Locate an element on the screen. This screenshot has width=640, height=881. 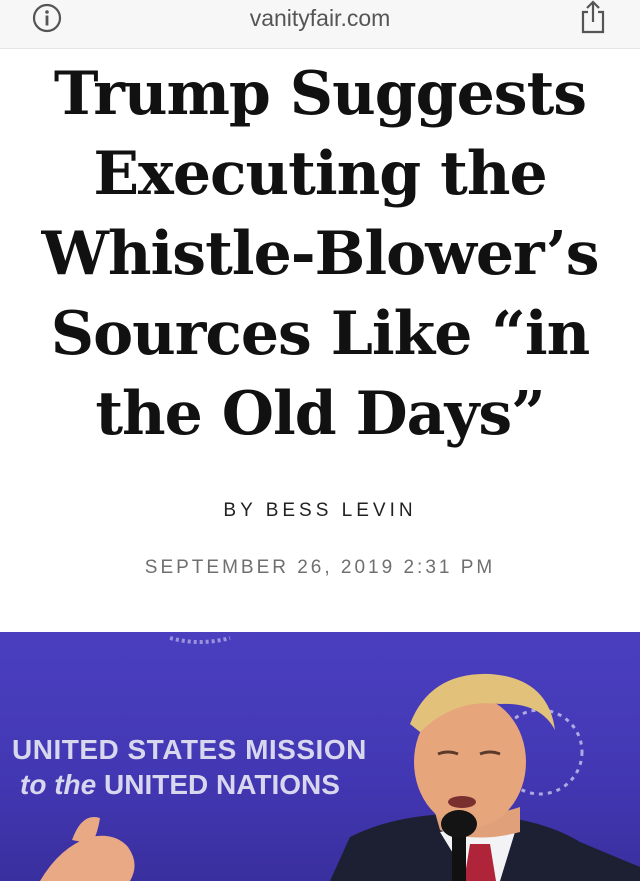
headline-line: Sources Like “in is located at coordinates (320, 334).